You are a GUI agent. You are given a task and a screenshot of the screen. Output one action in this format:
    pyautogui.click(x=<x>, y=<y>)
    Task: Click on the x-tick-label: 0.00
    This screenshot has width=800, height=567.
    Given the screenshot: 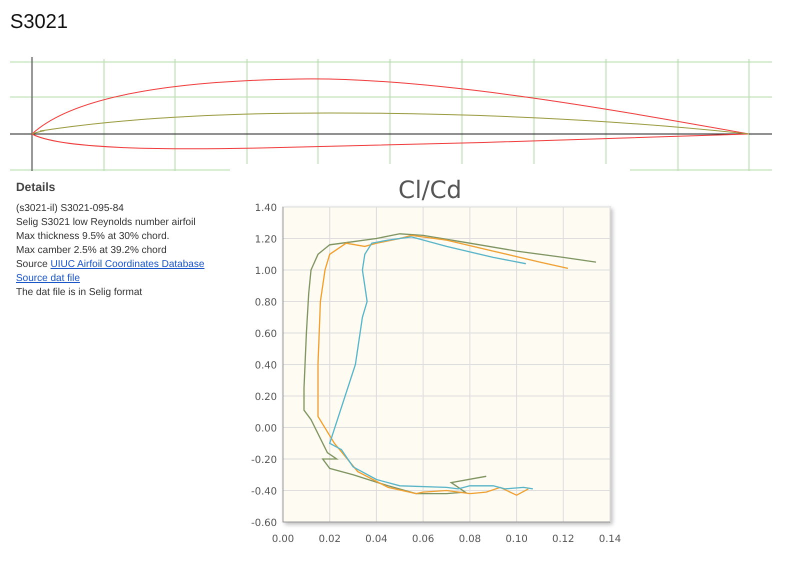 What is the action you would take?
    pyautogui.click(x=283, y=539)
    